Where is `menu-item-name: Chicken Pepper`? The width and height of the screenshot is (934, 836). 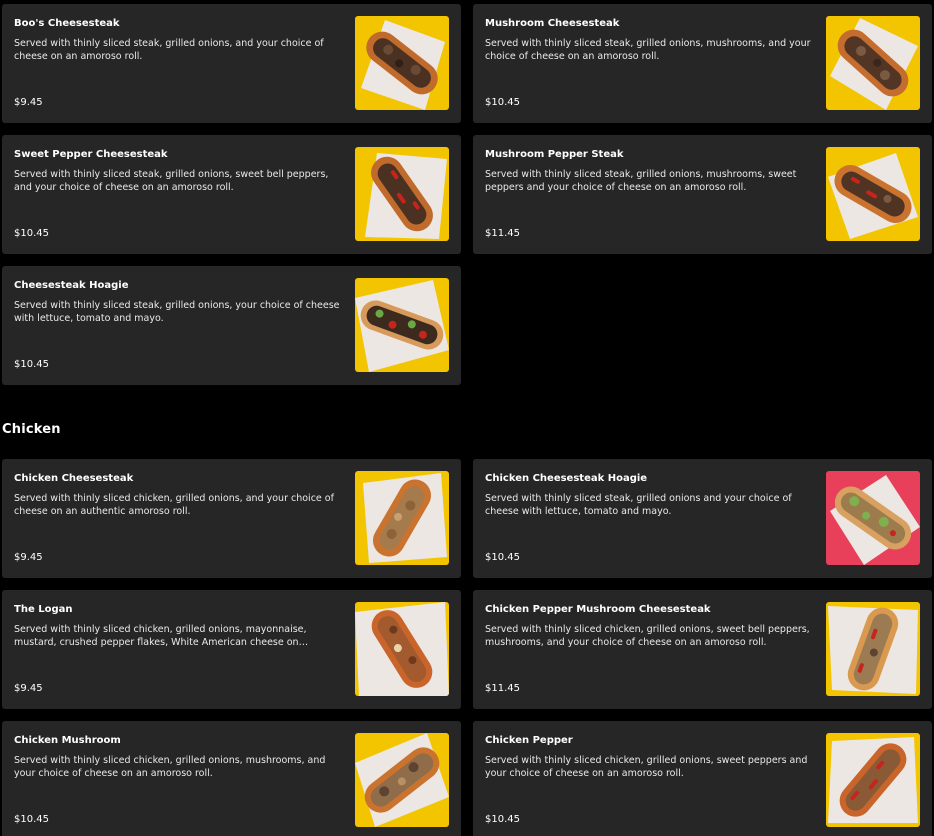 menu-item-name: Chicken Pepper is located at coordinates (529, 740).